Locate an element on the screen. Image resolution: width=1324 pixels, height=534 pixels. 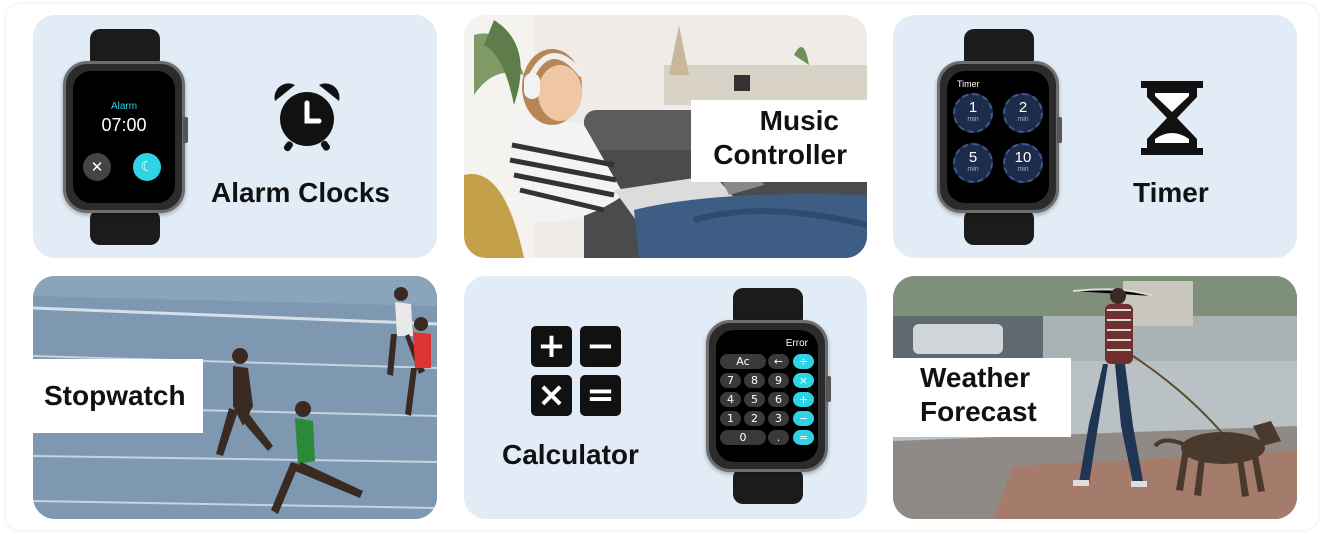
music-controller-tile: Music Controller is located at coordinates (665, 136).